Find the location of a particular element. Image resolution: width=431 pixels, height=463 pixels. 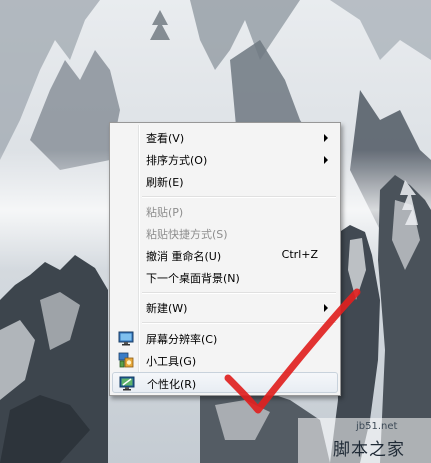

menu-item-refresh-label: 刷新(E) is located at coordinates (165, 182).